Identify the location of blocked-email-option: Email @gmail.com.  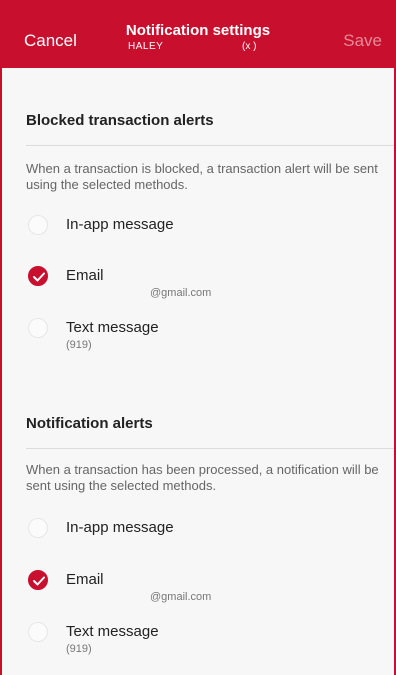
(201, 286).